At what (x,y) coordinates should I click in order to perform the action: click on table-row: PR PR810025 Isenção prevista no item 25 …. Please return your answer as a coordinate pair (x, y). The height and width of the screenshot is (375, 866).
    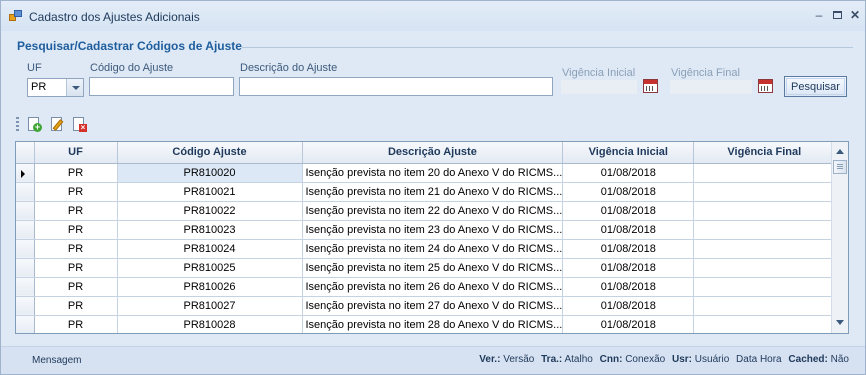
    Looking at the image, I should click on (426, 268).